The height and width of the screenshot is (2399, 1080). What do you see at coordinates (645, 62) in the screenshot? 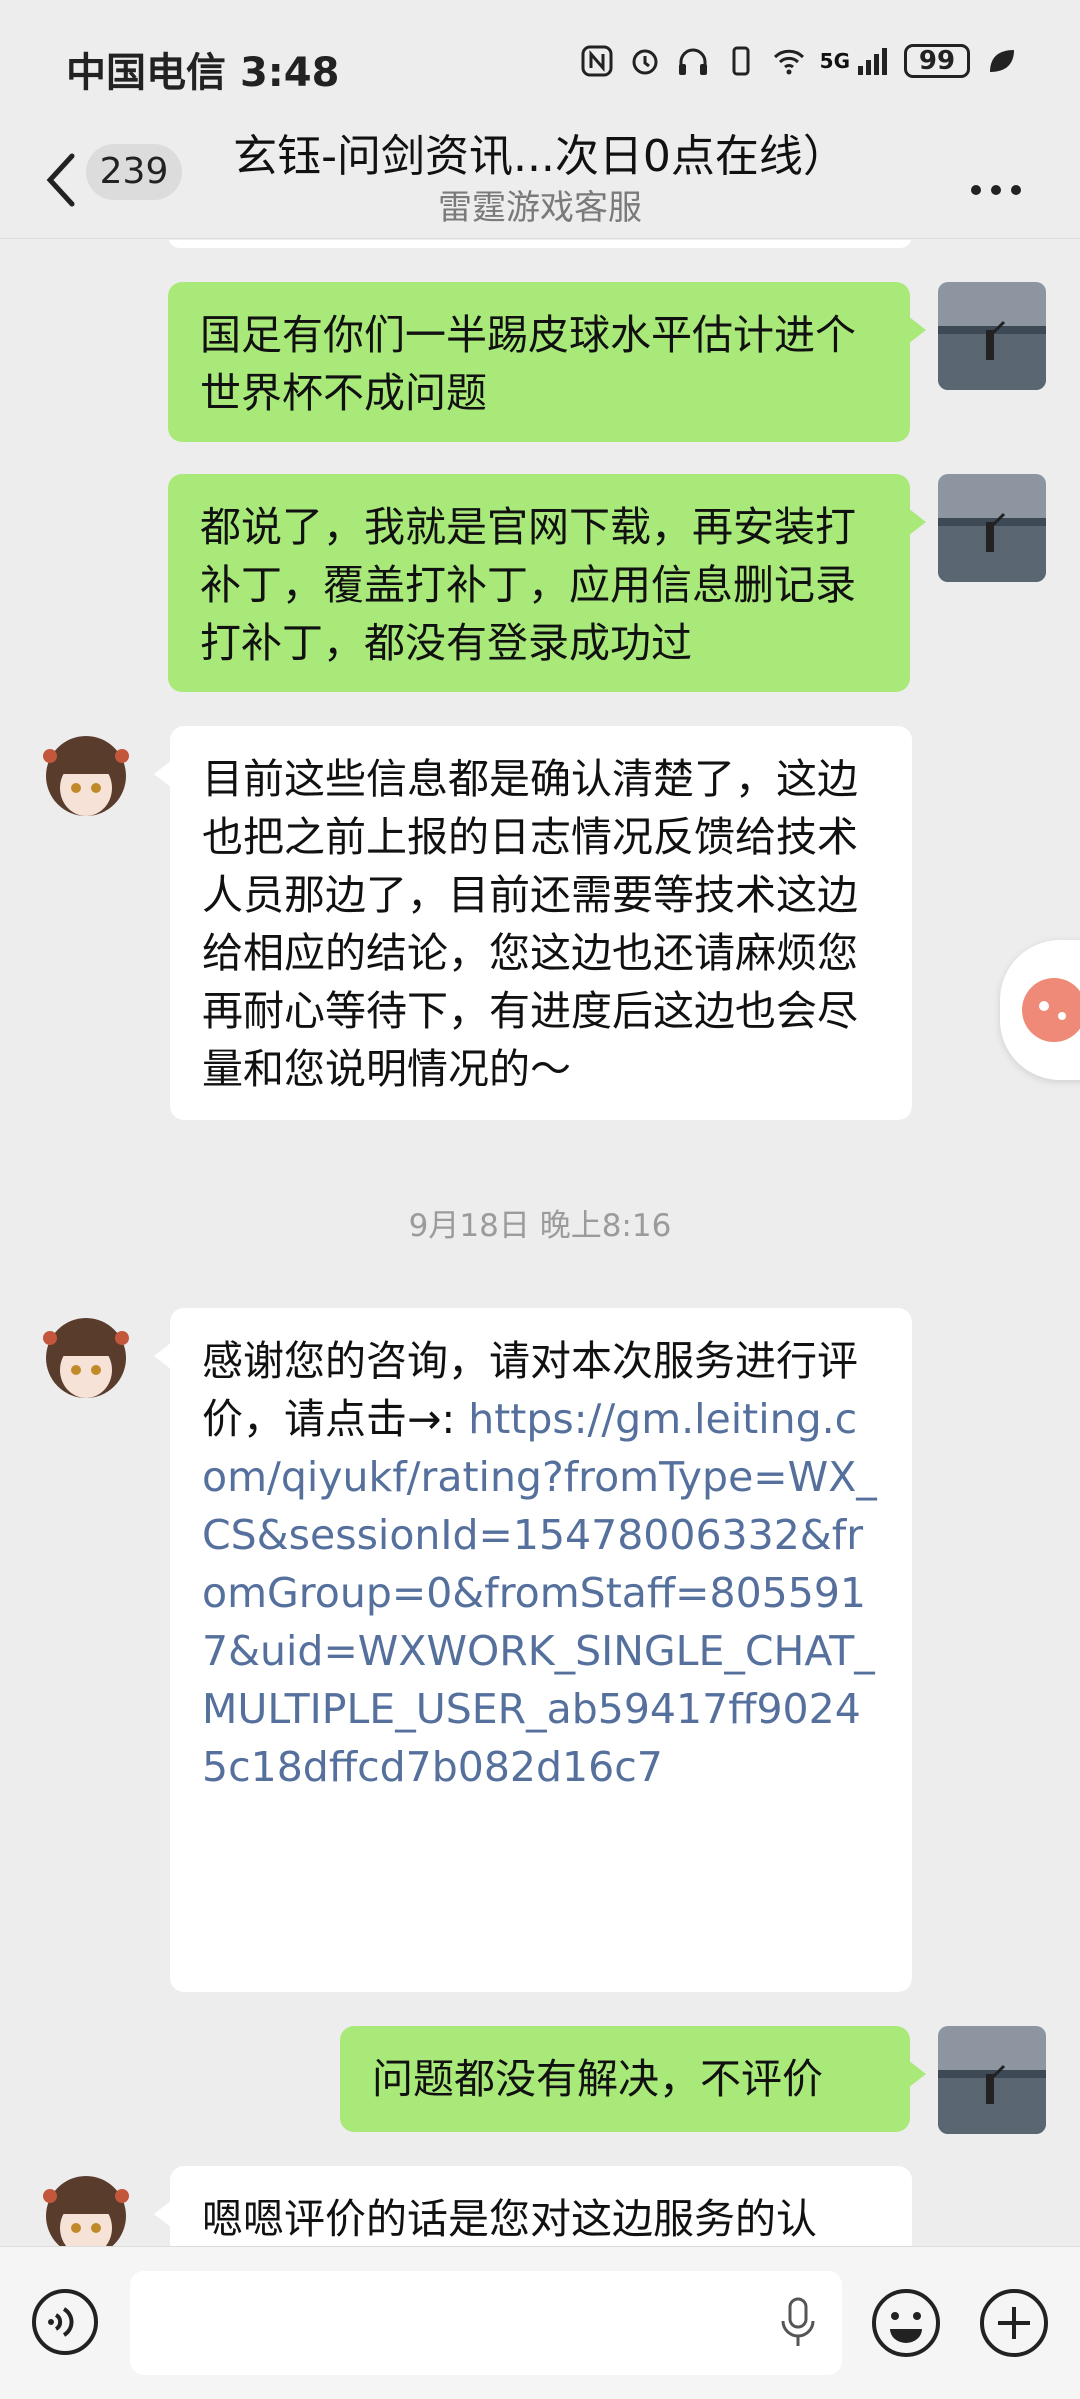
I see `alarm-icon` at bounding box center [645, 62].